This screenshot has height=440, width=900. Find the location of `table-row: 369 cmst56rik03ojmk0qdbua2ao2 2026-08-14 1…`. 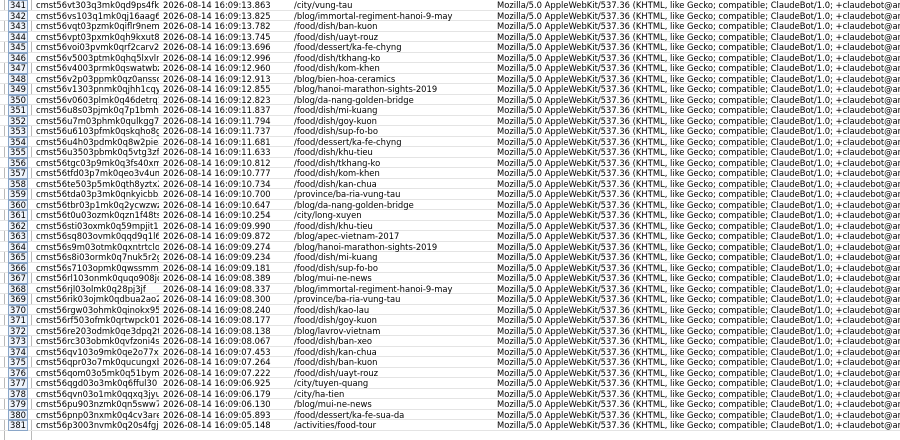

table-row: 369 cmst56rik03ojmk0qdbua2ao2 2026-08-14 1… is located at coordinates (450, 299).